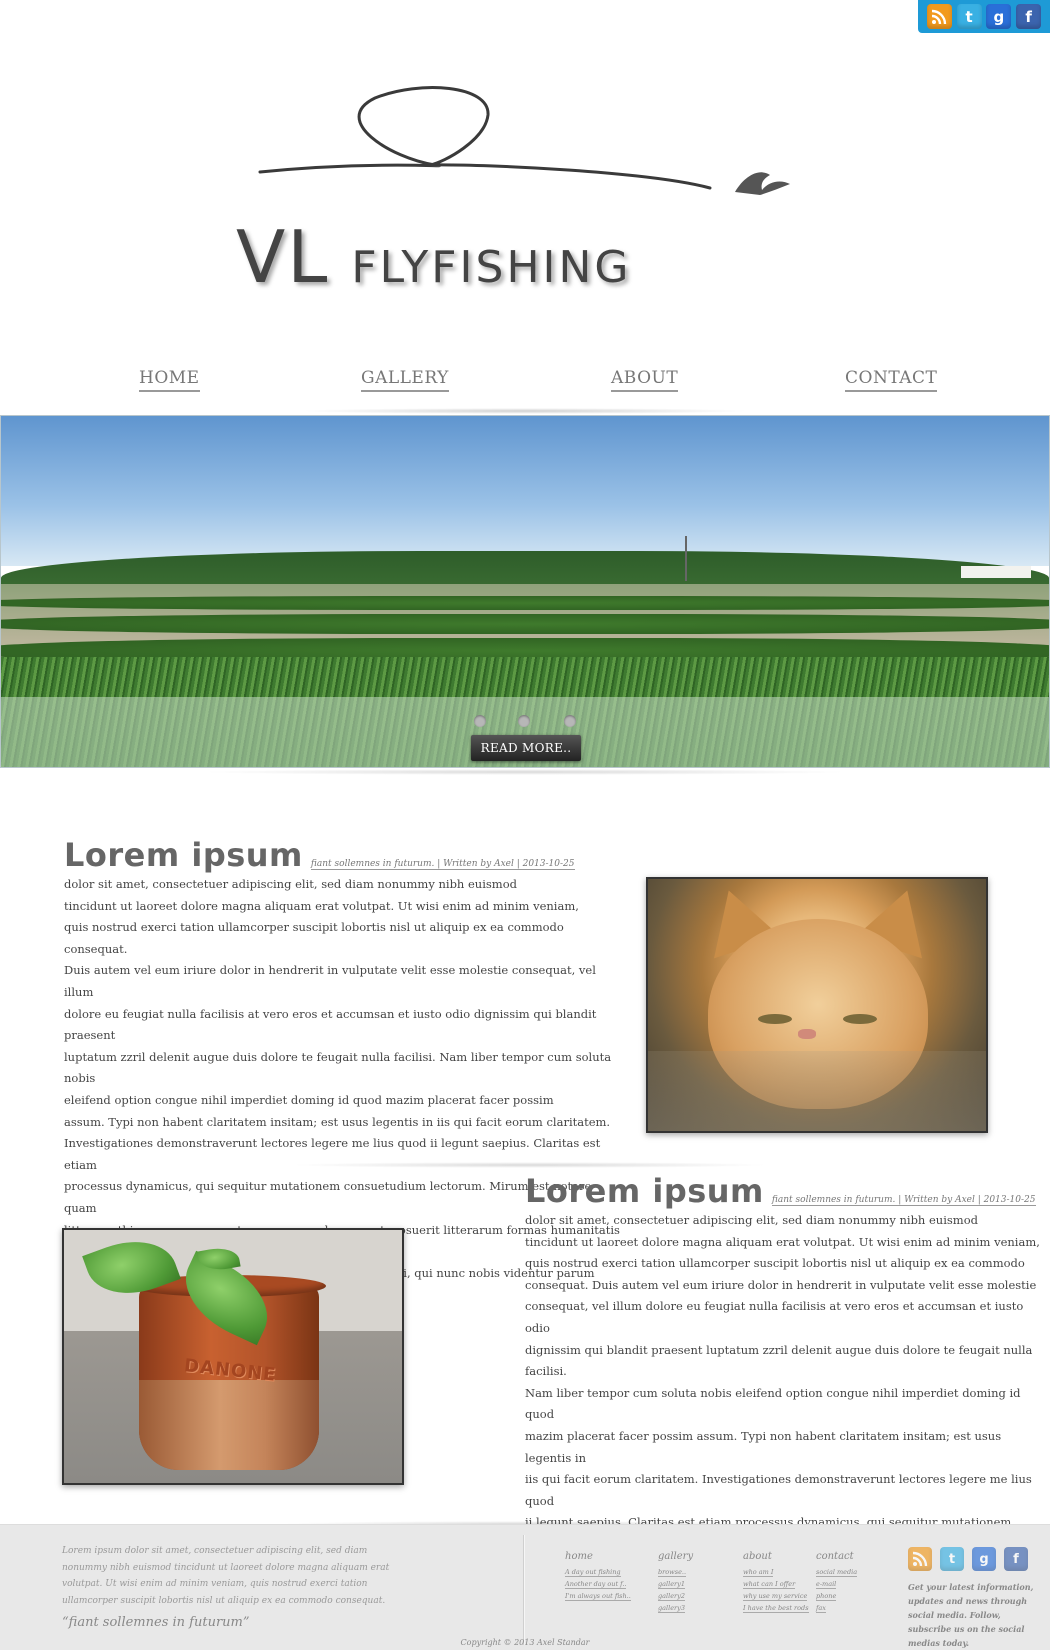  I want to click on main-nav: HOME GALLERY ABOUT CONTACT, so click(525, 383).